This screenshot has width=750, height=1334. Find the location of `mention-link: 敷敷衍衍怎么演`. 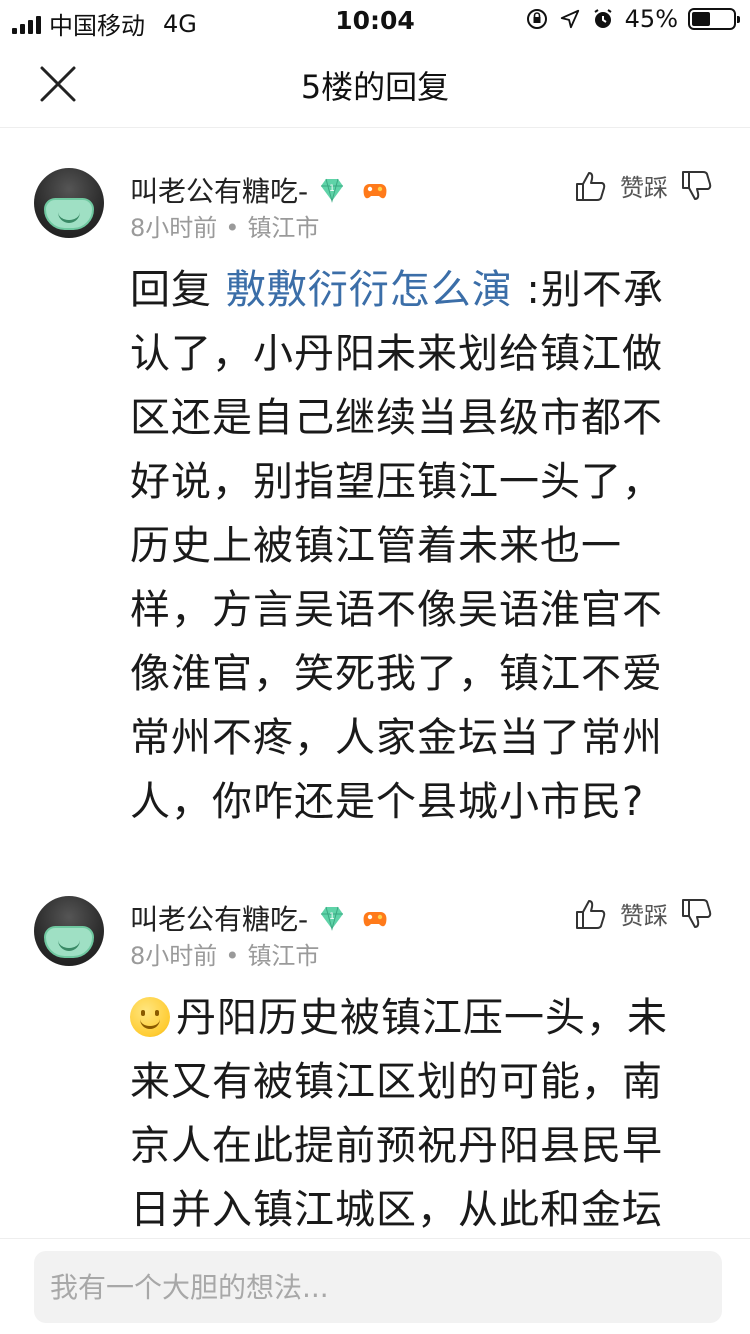

mention-link: 敷敷衍衍怎么演 is located at coordinates (369, 290).